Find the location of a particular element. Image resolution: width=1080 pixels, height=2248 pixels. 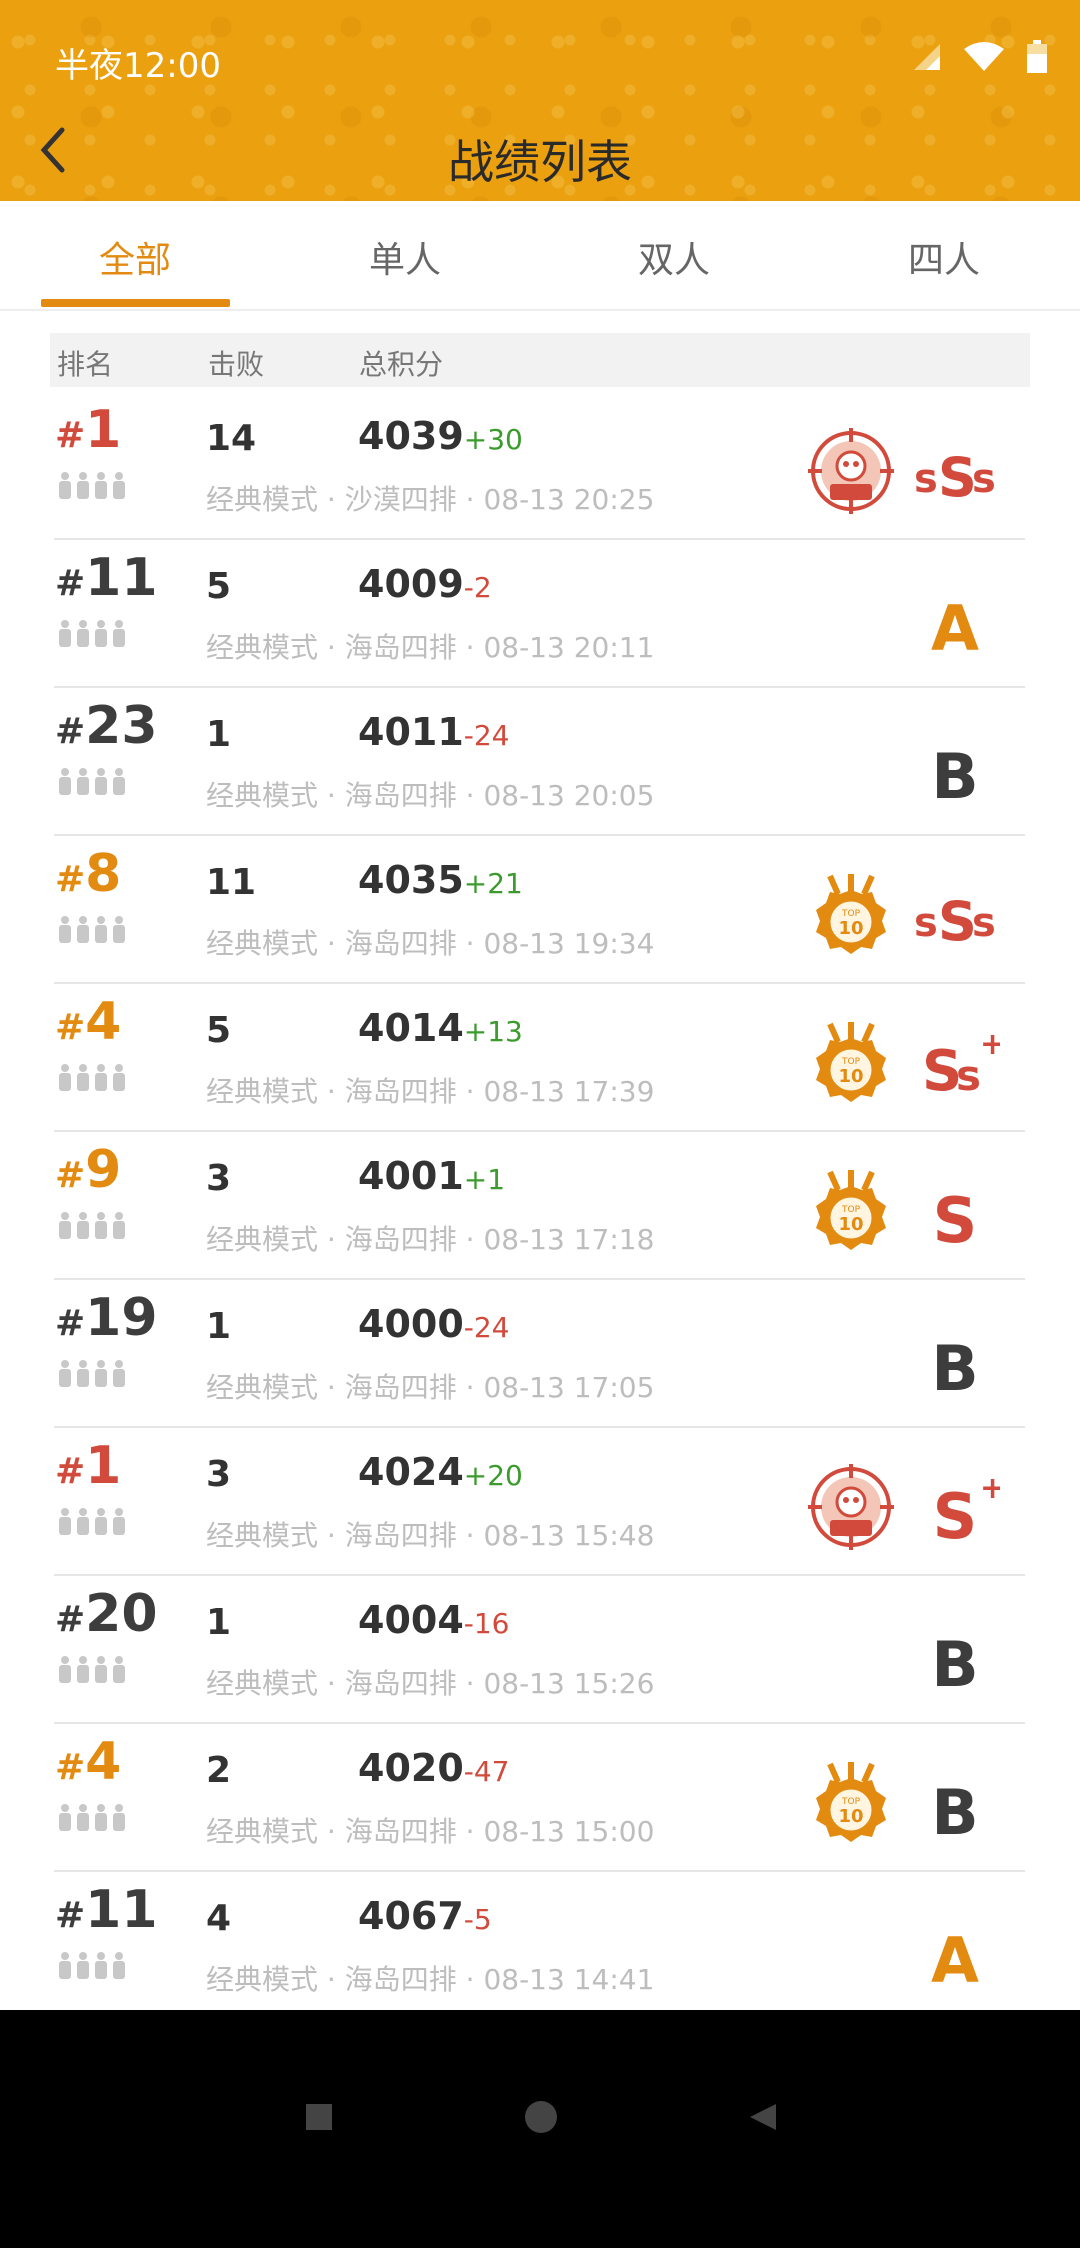

match-time: 08-13 19:34 is located at coordinates (569, 943).